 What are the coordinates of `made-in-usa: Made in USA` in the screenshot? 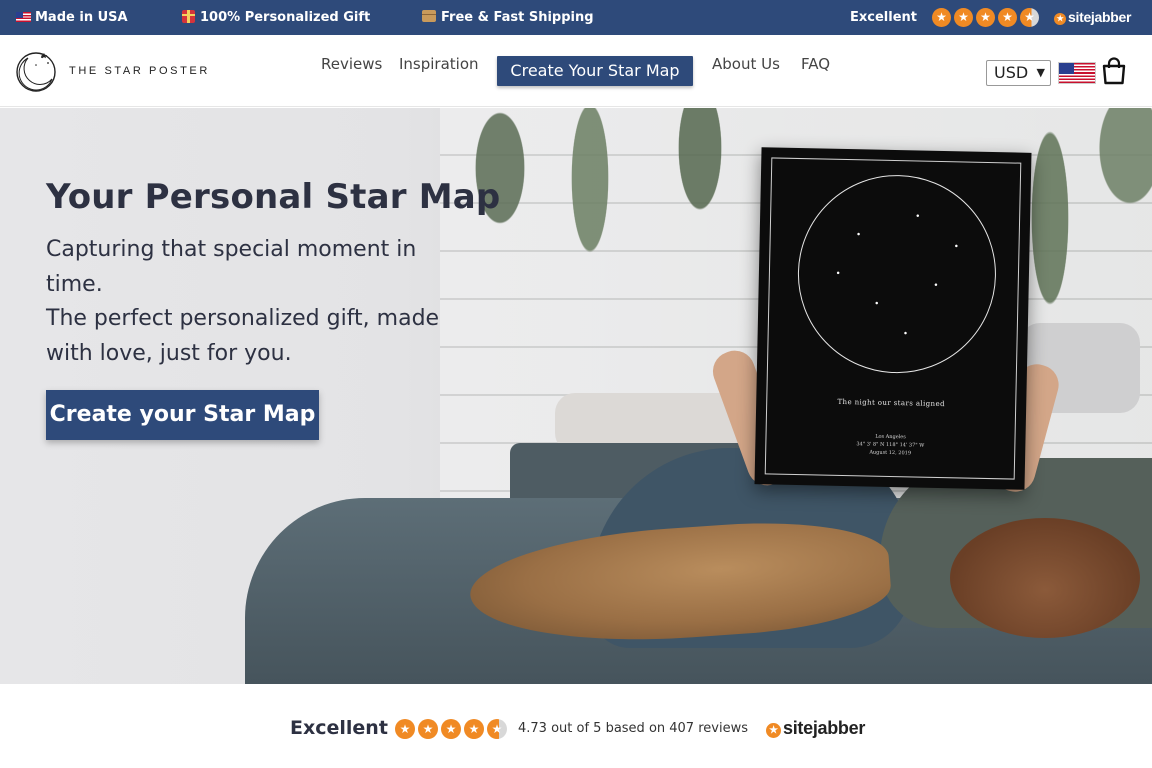 It's located at (72, 17).